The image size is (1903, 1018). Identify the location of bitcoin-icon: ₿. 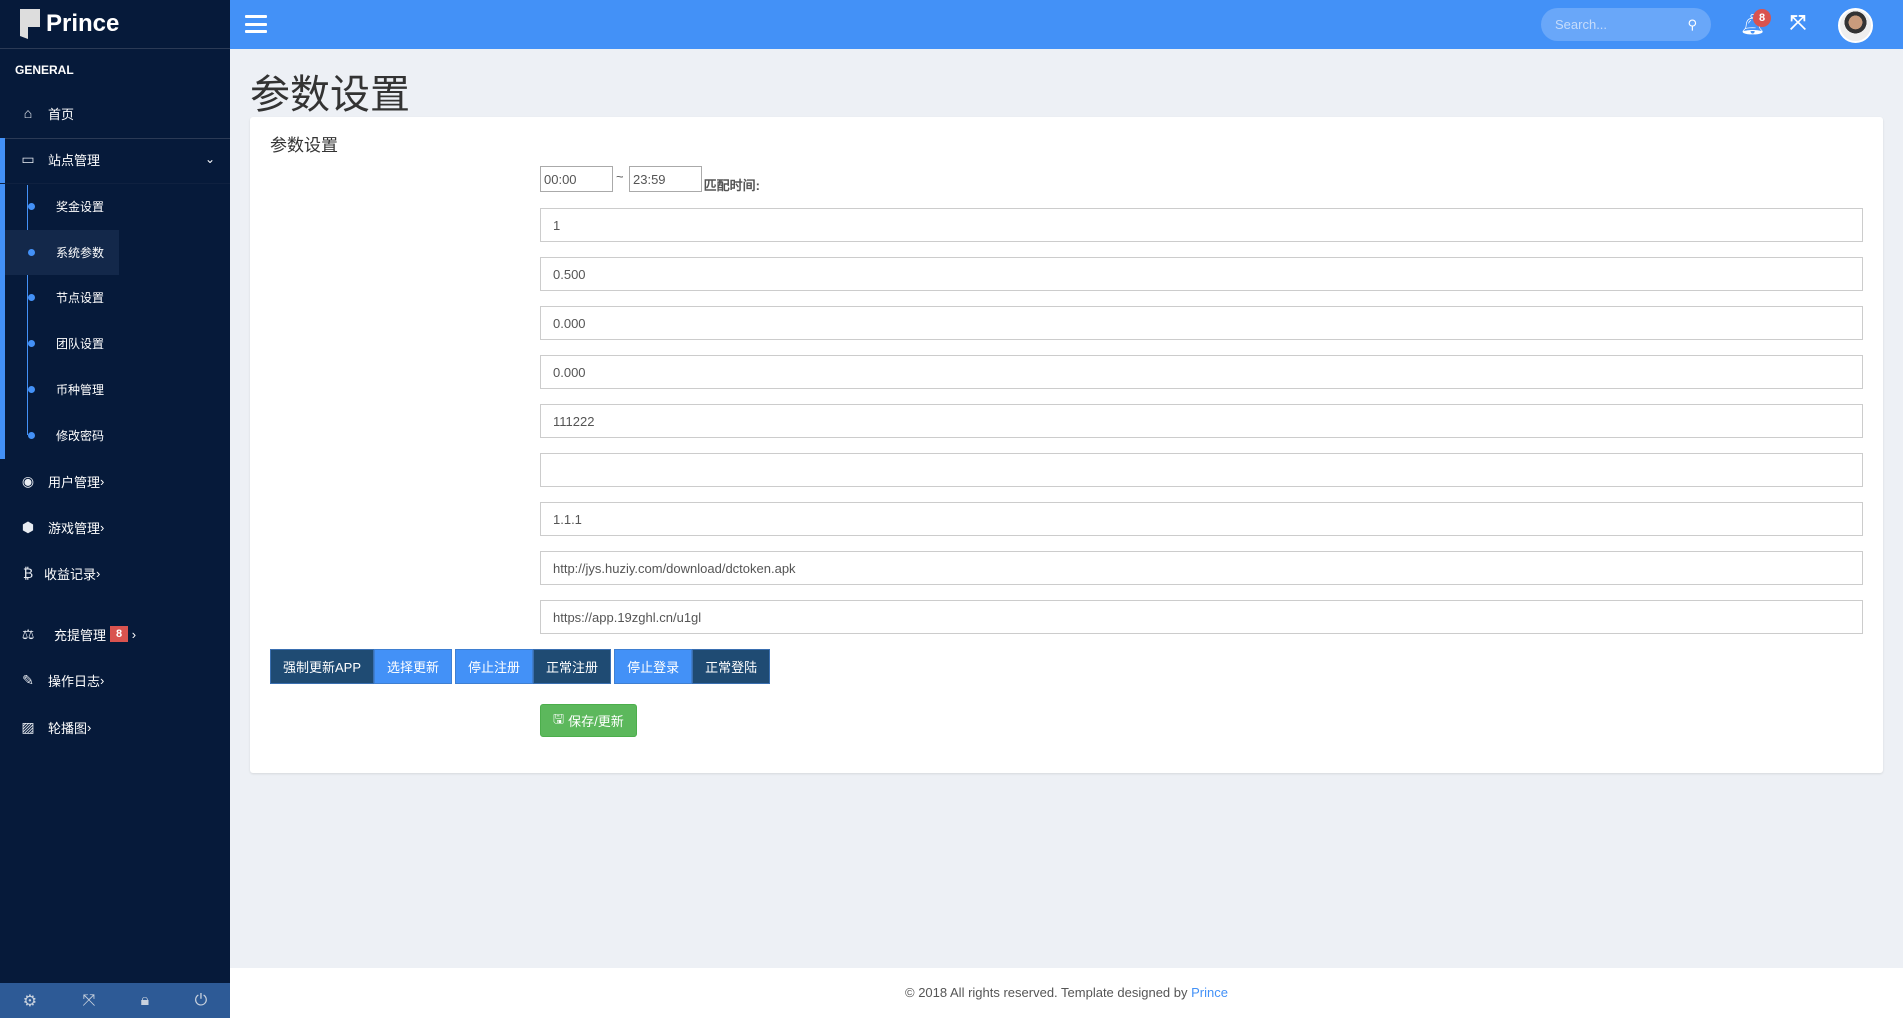
(28, 573).